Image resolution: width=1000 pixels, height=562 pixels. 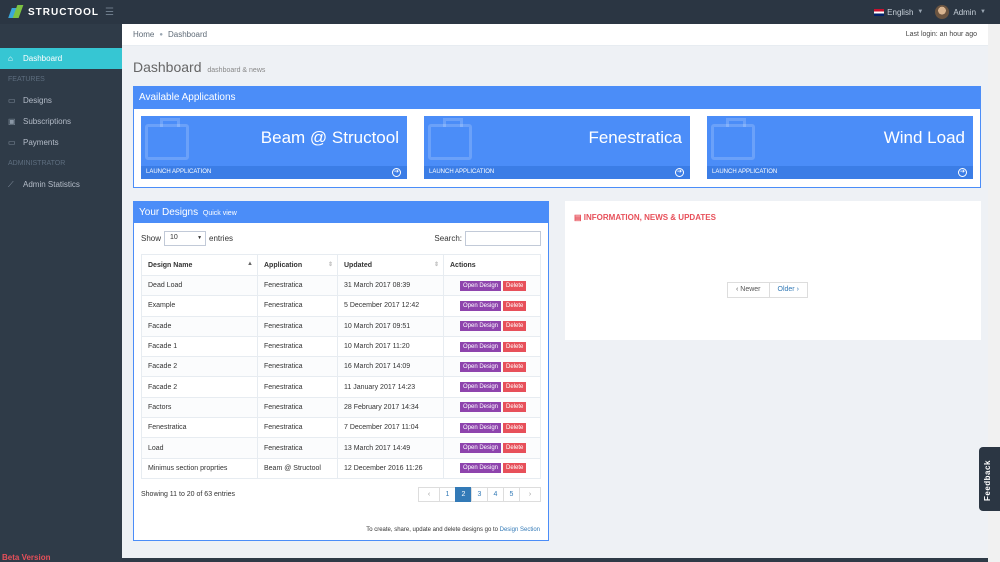 What do you see at coordinates (41, 142) in the screenshot?
I see `sidebar-item-label: Payments` at bounding box center [41, 142].